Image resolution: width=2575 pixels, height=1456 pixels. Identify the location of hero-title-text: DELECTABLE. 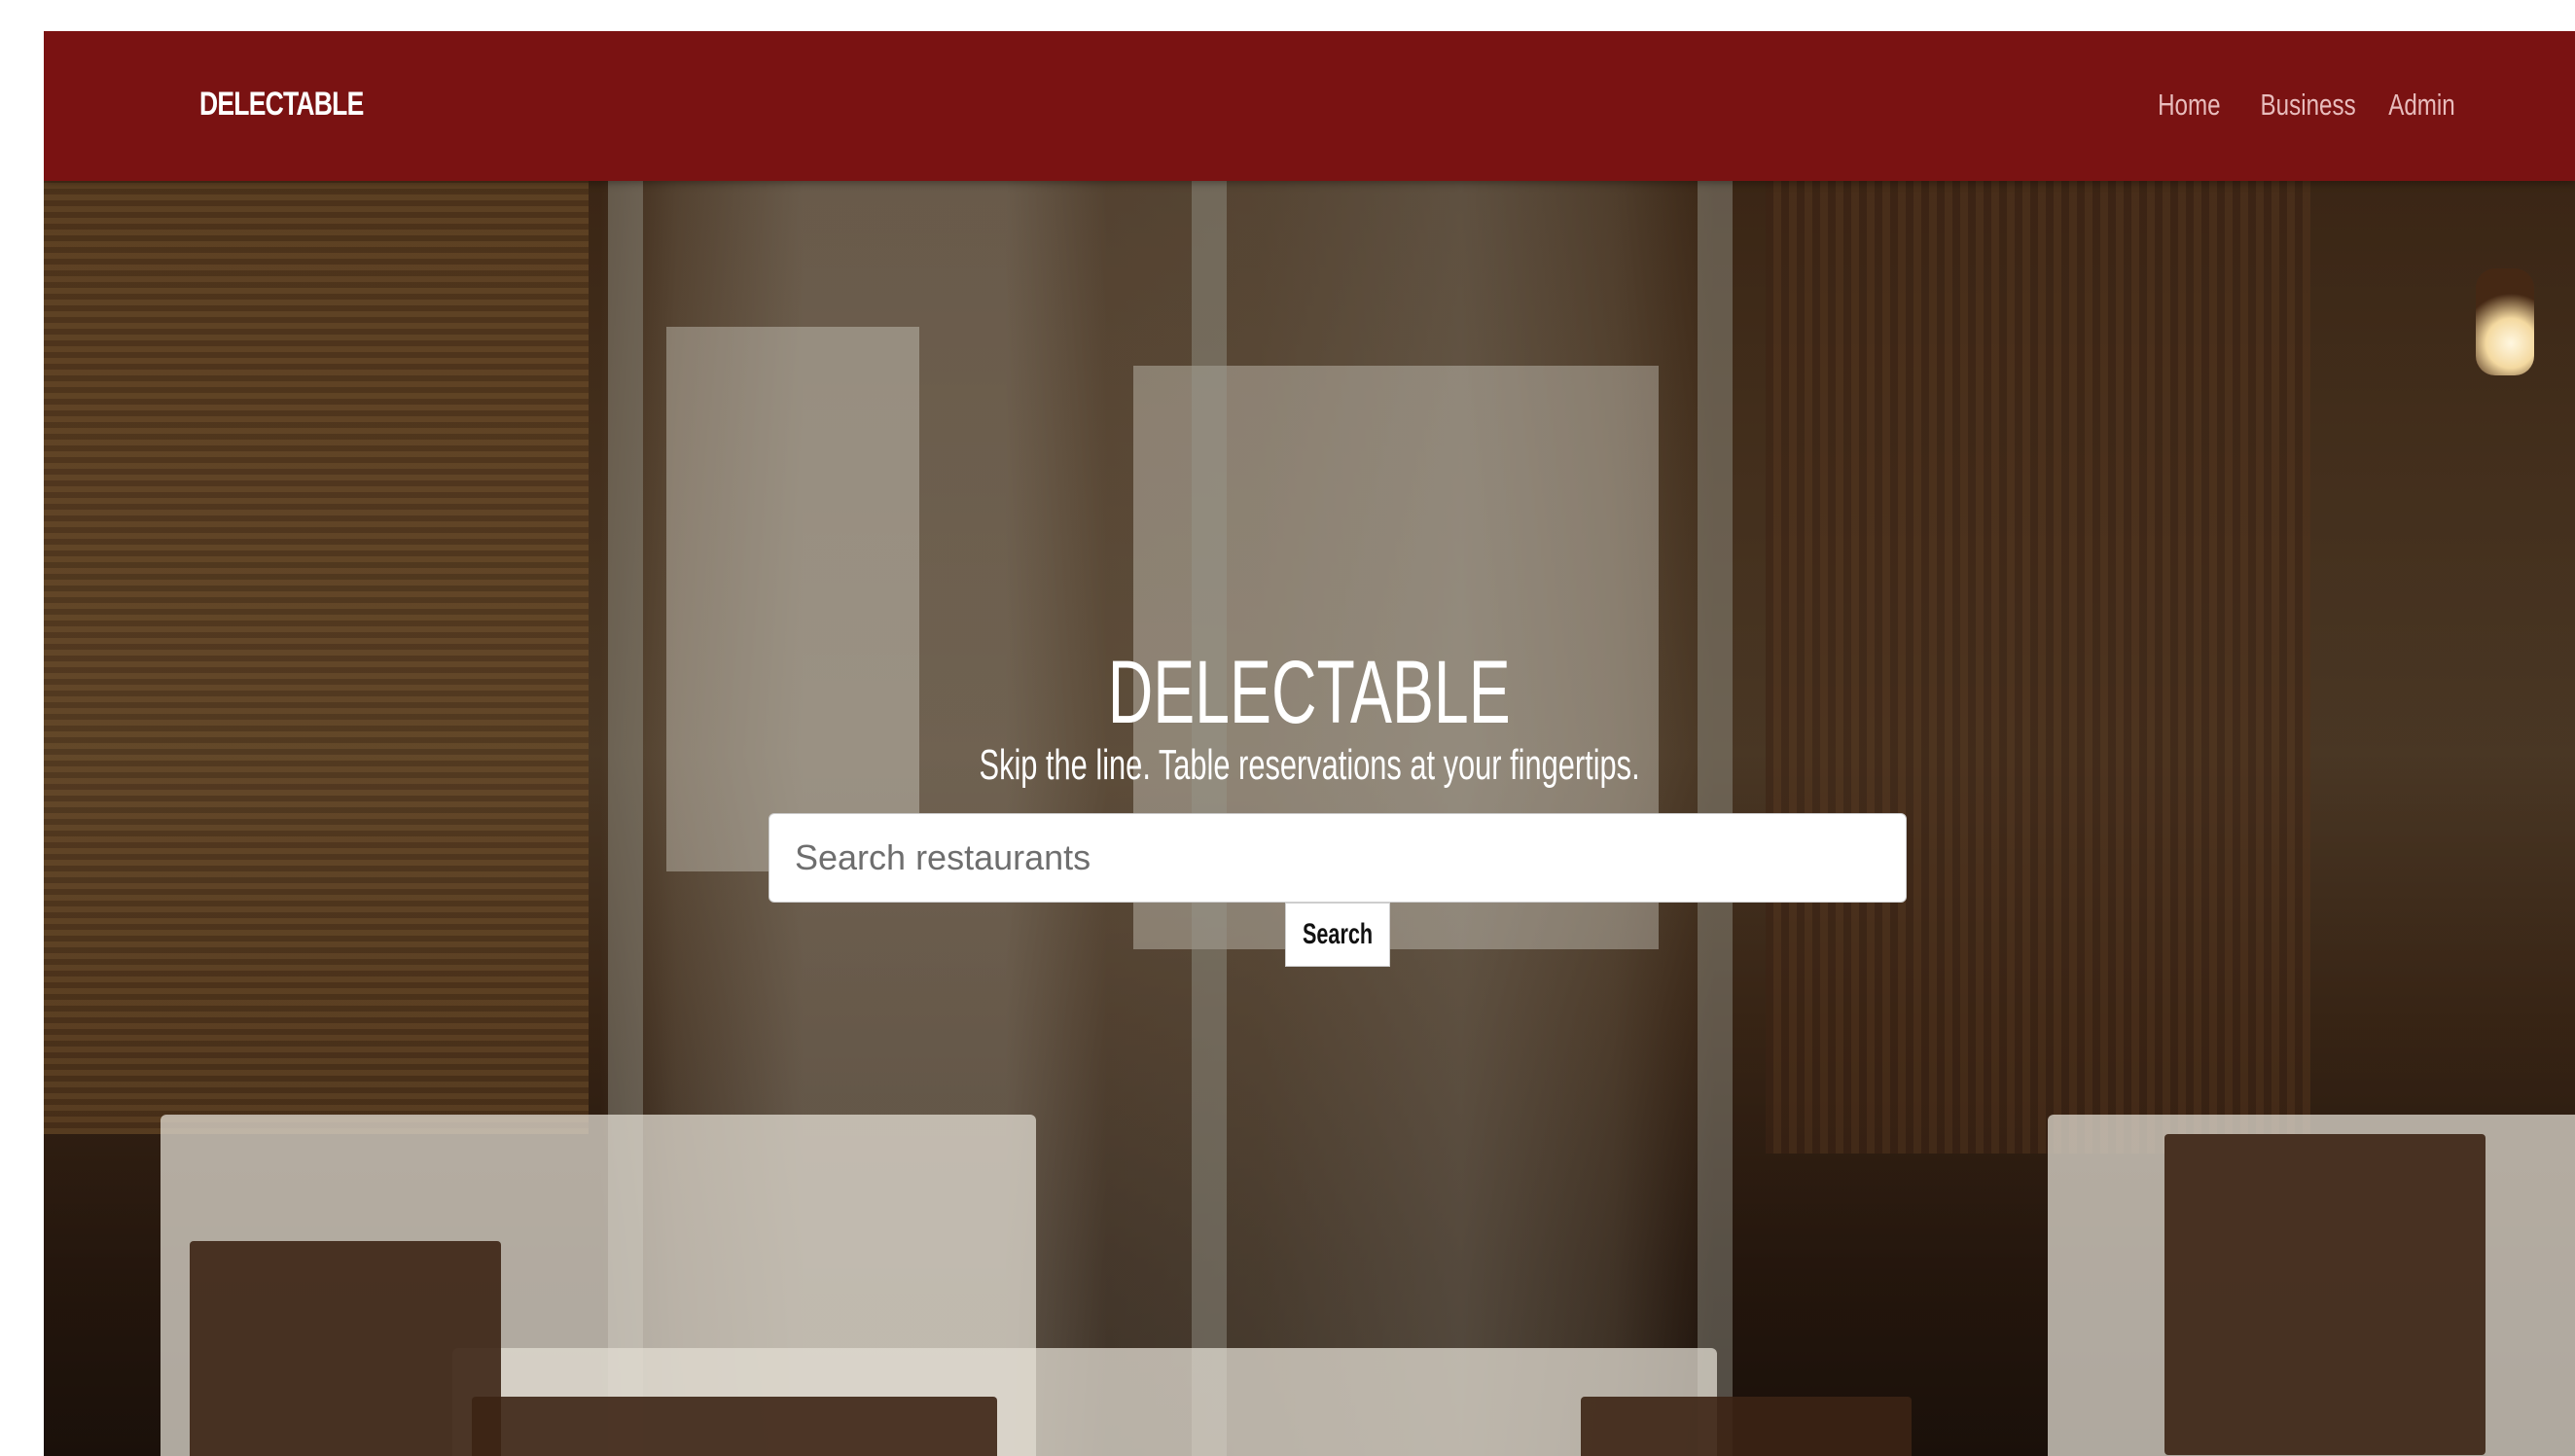
(1309, 692).